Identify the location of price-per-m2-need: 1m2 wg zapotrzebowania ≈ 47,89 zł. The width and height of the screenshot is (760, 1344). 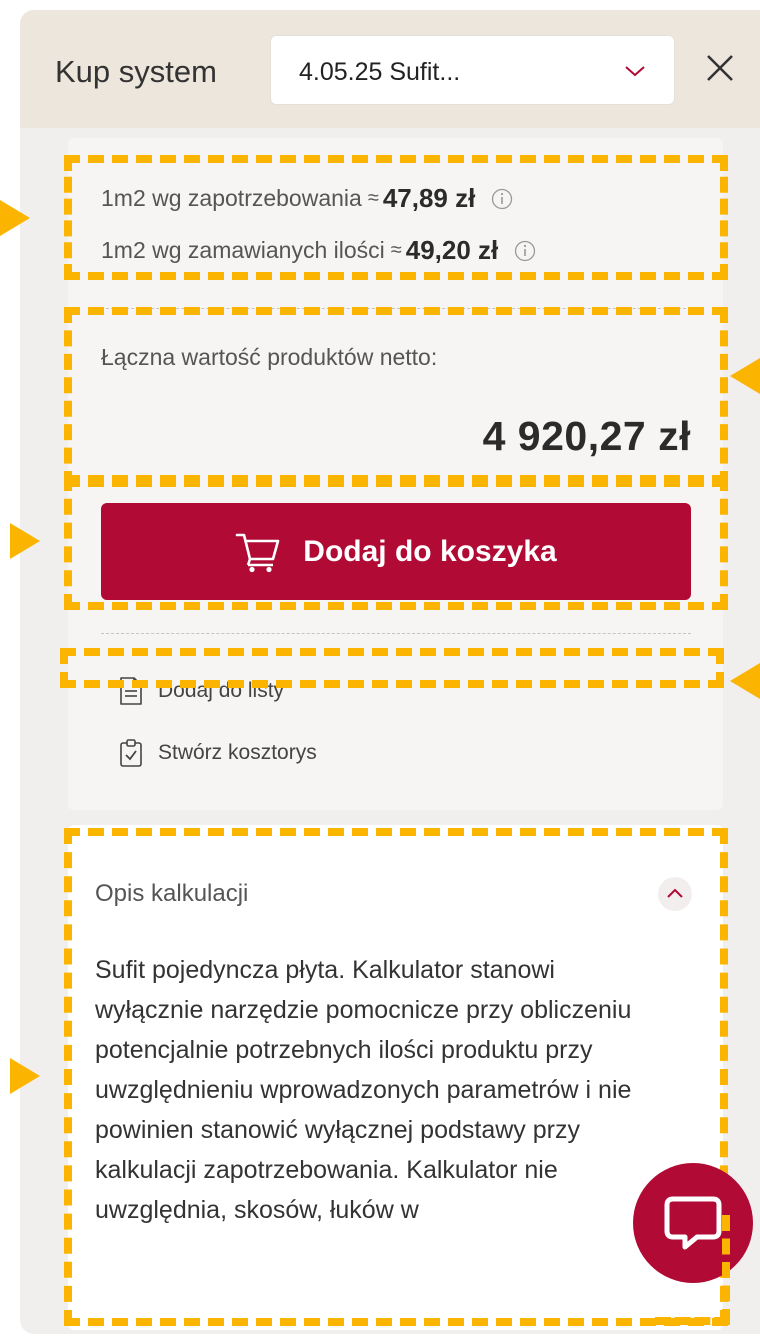
(307, 198).